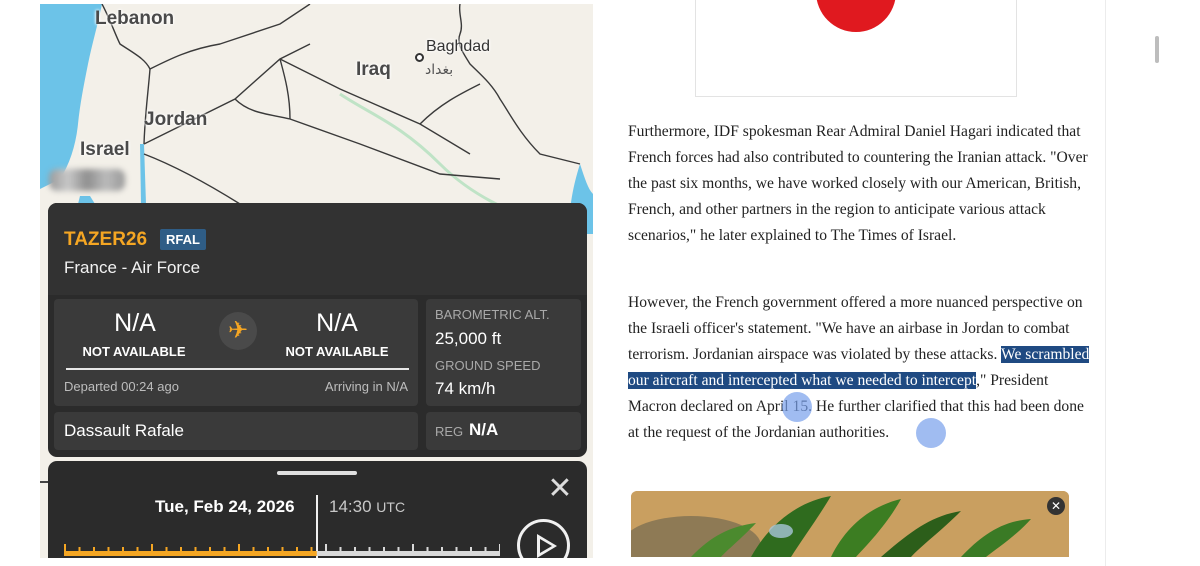 The height and width of the screenshot is (566, 1200). Describe the element at coordinates (337, 351) in the screenshot. I see `destination-name: NOT AVAILABLE` at that location.